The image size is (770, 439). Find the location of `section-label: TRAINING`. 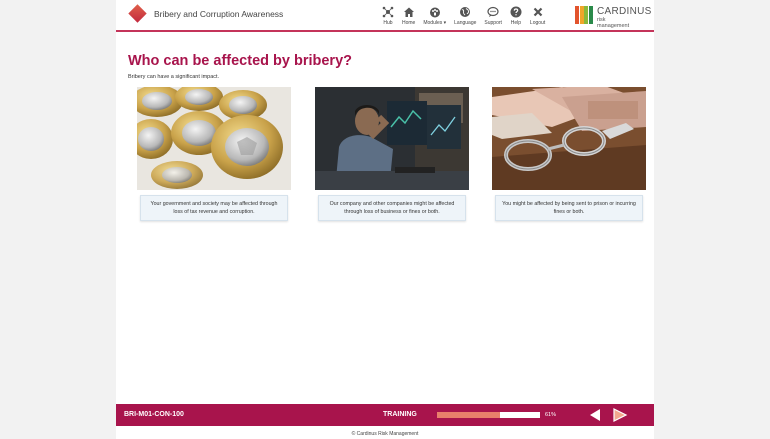

section-label: TRAINING is located at coordinates (400, 414).